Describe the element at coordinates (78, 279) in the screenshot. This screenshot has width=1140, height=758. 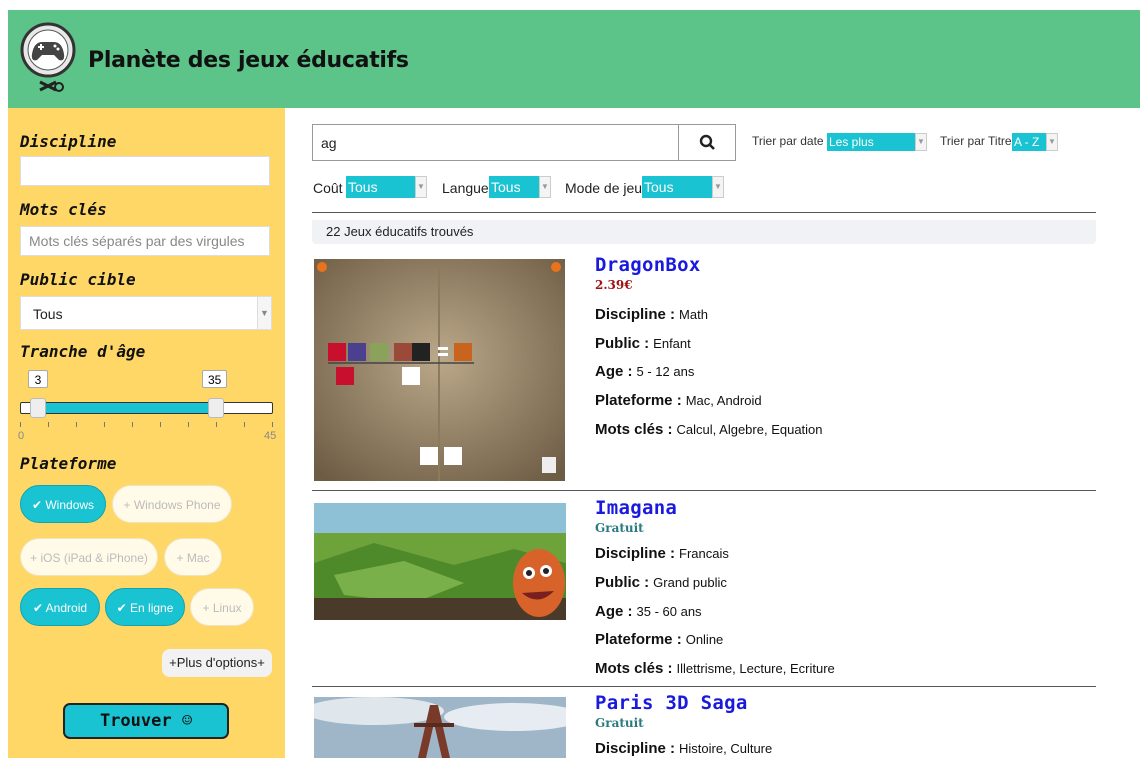
I see `audience-label: Public cible` at that location.